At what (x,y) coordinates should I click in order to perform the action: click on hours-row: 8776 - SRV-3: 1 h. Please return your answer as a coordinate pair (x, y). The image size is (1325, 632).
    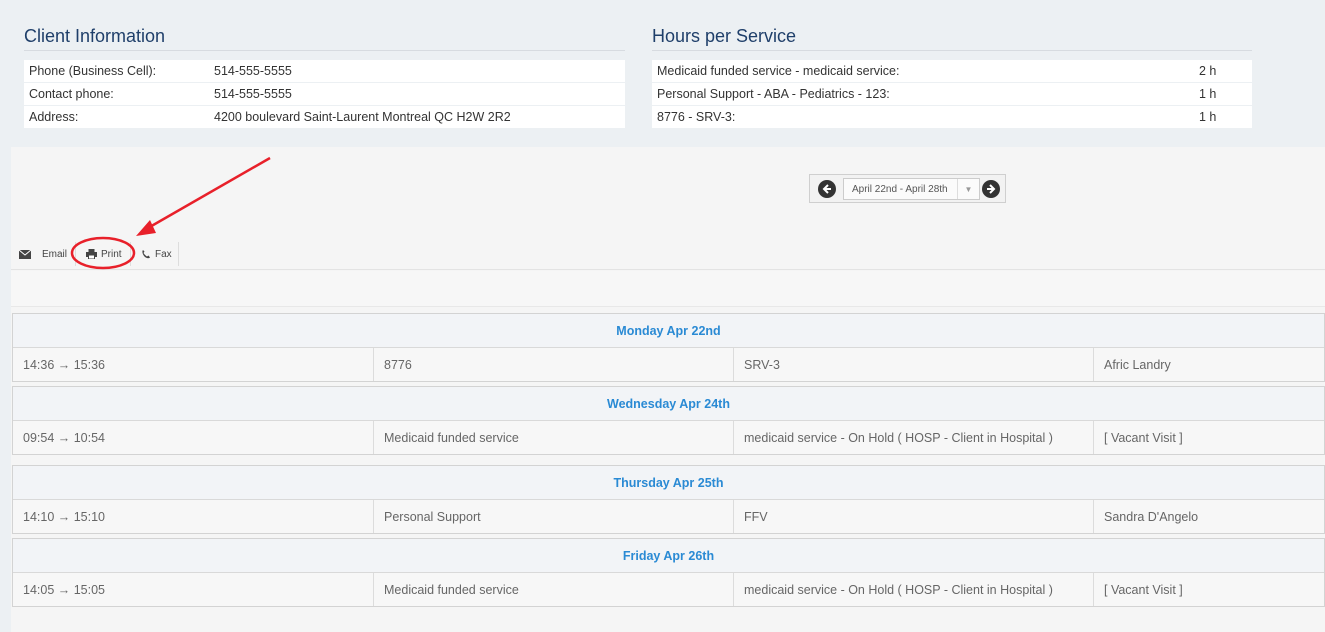
    Looking at the image, I should click on (952, 117).